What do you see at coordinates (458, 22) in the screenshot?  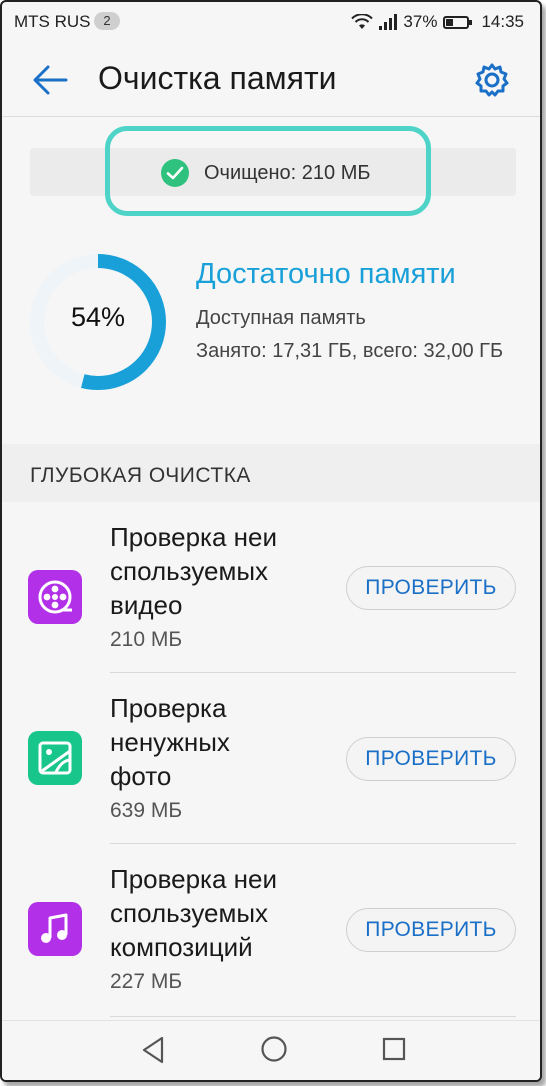 I see `battery-icon` at bounding box center [458, 22].